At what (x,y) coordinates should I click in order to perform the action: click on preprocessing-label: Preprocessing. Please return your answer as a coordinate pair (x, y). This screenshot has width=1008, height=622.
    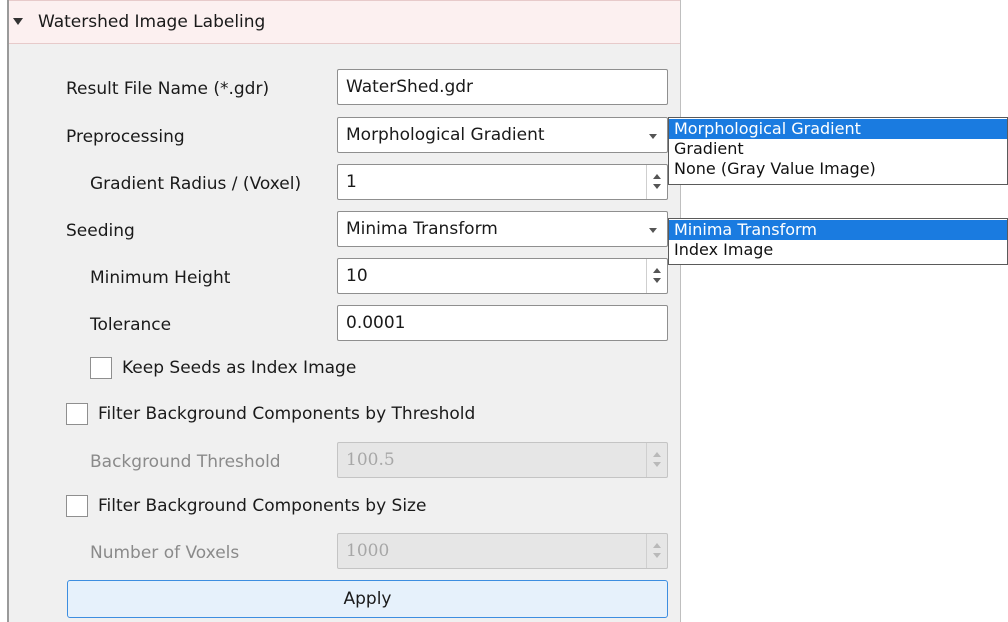
    Looking at the image, I should click on (125, 137).